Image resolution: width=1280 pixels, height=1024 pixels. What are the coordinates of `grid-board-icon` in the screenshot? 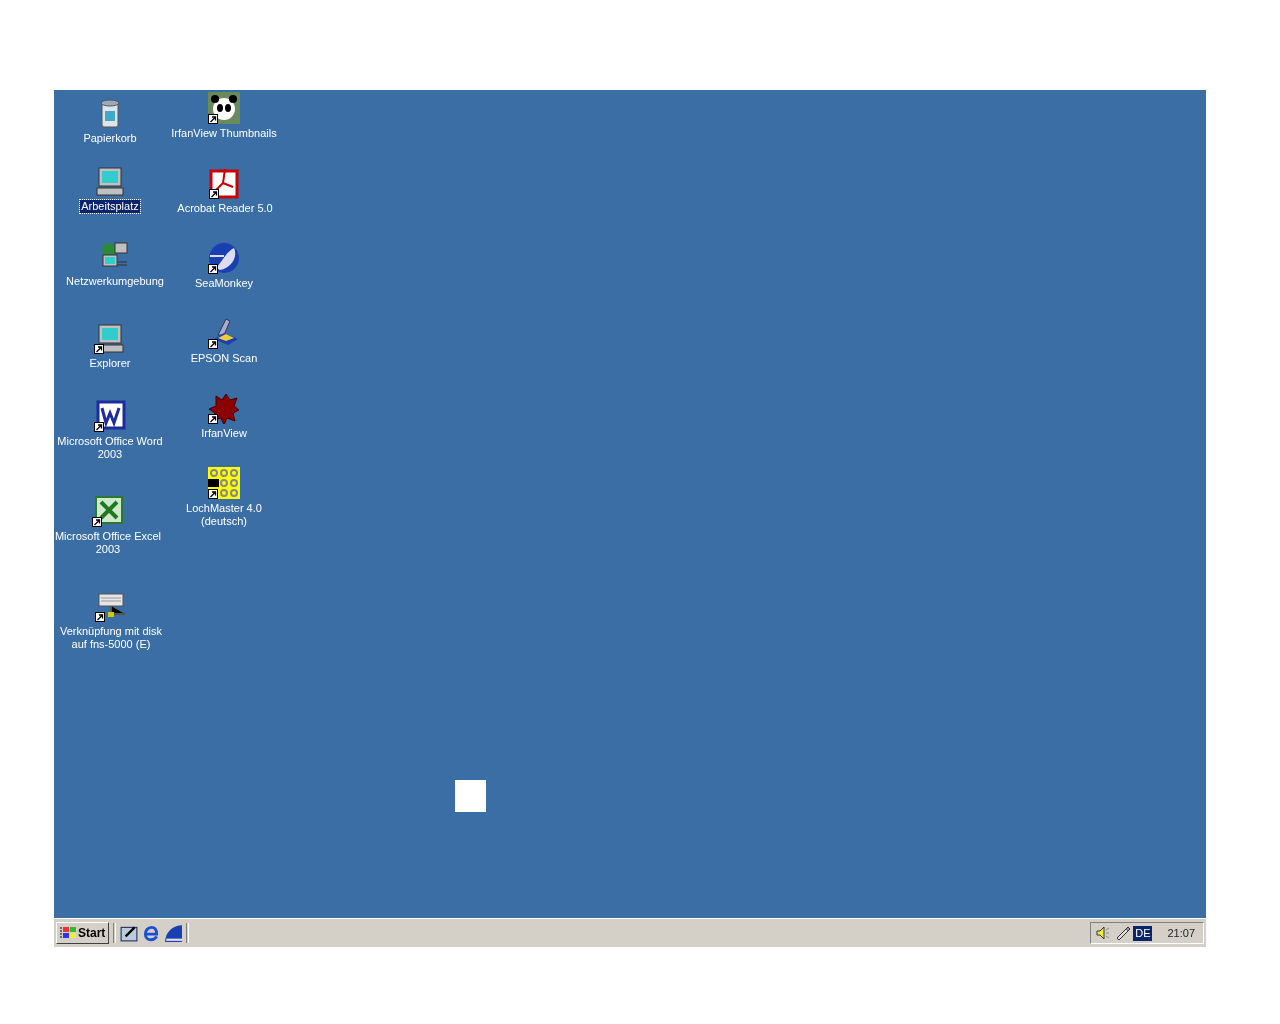 It's located at (224, 483).